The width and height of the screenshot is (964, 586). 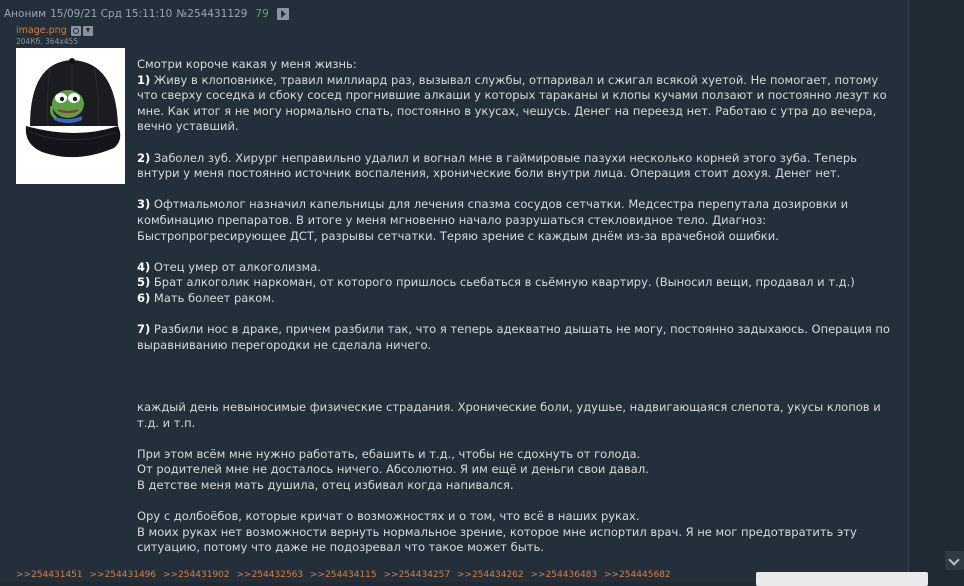 What do you see at coordinates (261, 14) in the screenshot?
I see `reply-count: 79` at bounding box center [261, 14].